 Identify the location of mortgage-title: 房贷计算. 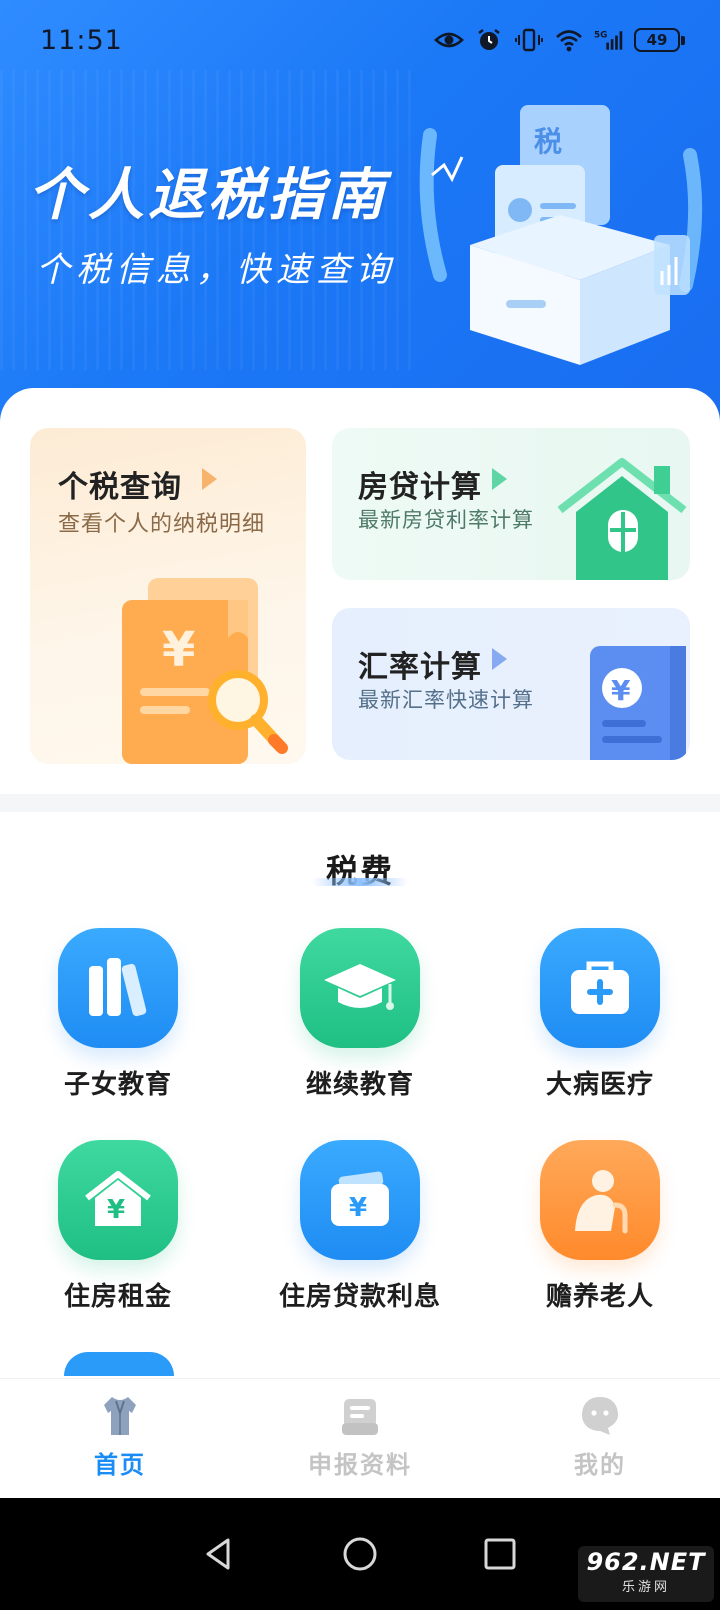
(420, 487).